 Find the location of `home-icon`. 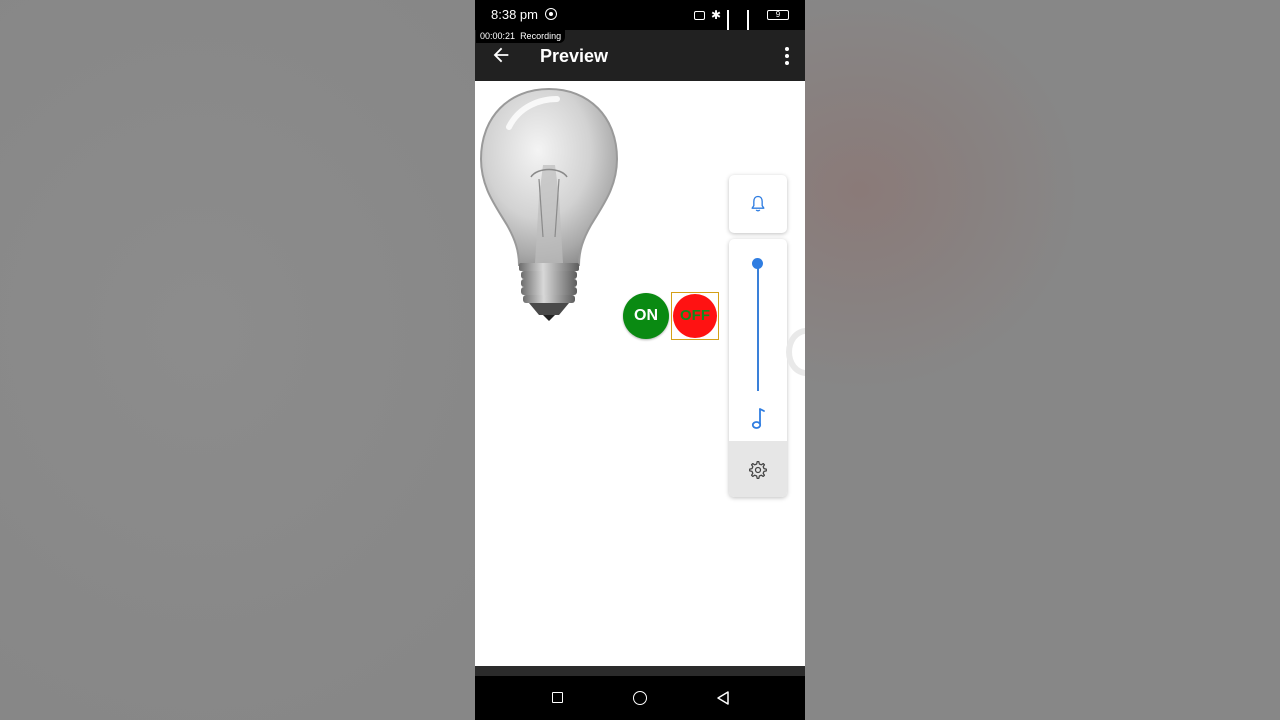

home-icon is located at coordinates (640, 698).